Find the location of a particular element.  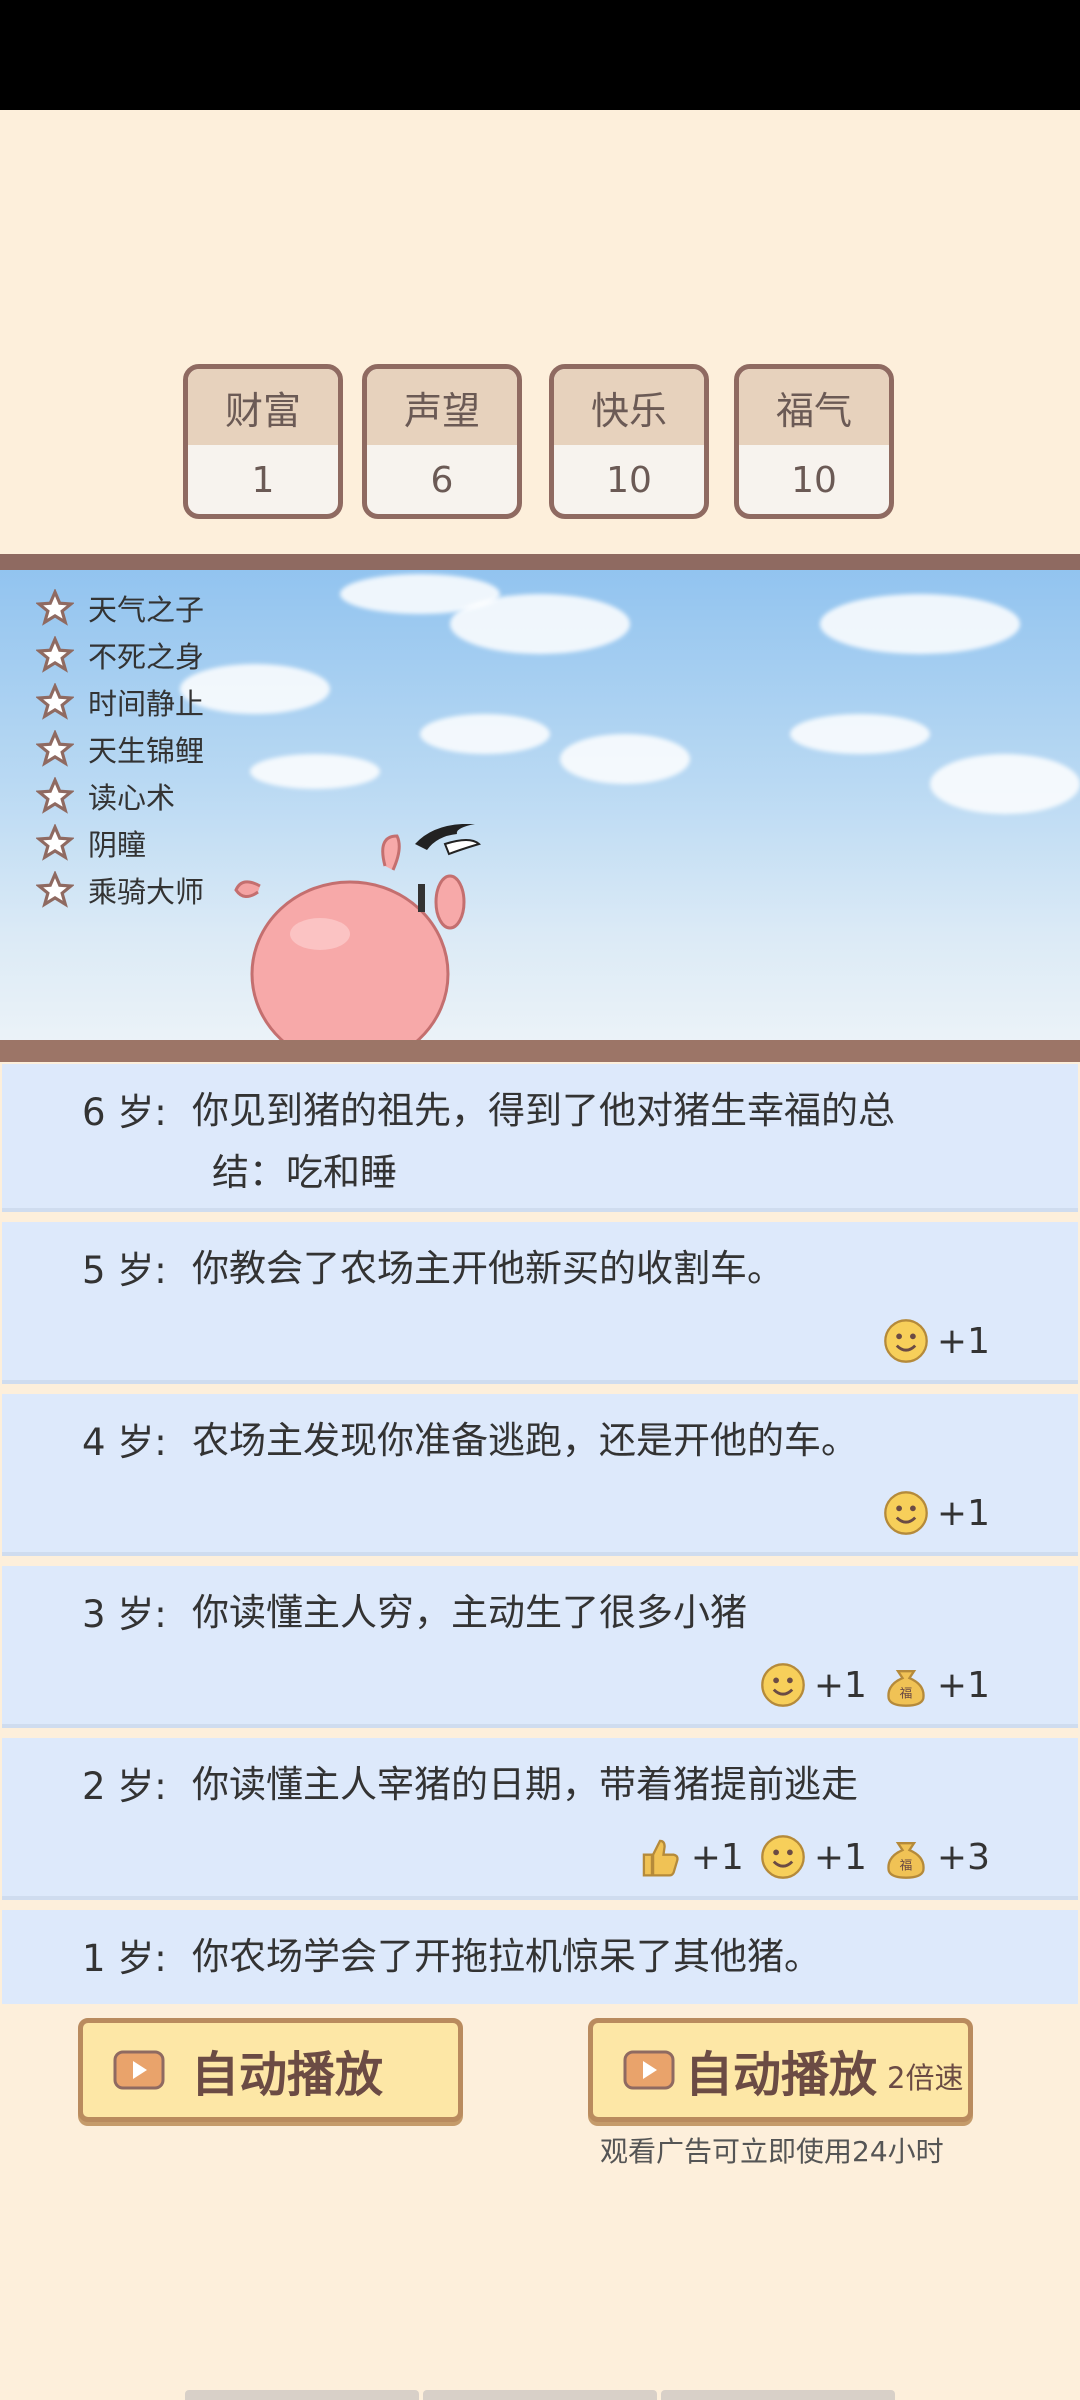

talent-label: 乘骑大师 is located at coordinates (146, 891).